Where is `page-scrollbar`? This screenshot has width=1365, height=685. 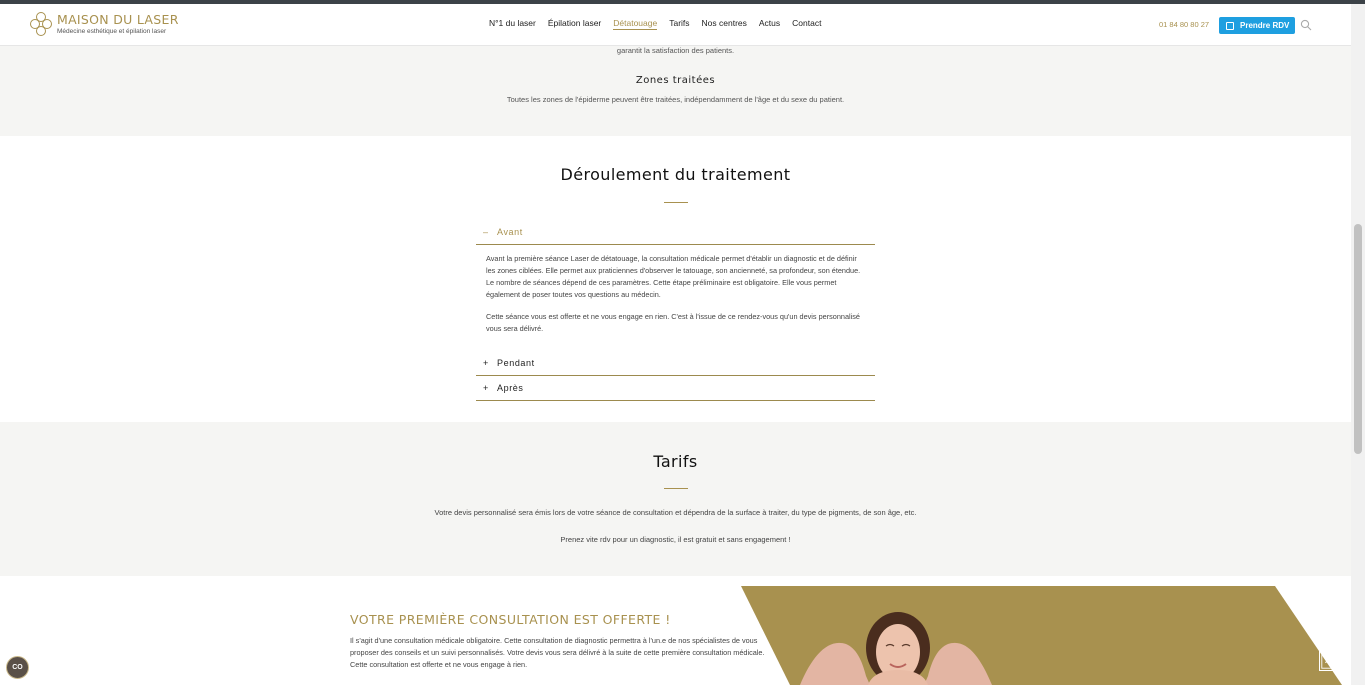
page-scrollbar is located at coordinates (1358, 344).